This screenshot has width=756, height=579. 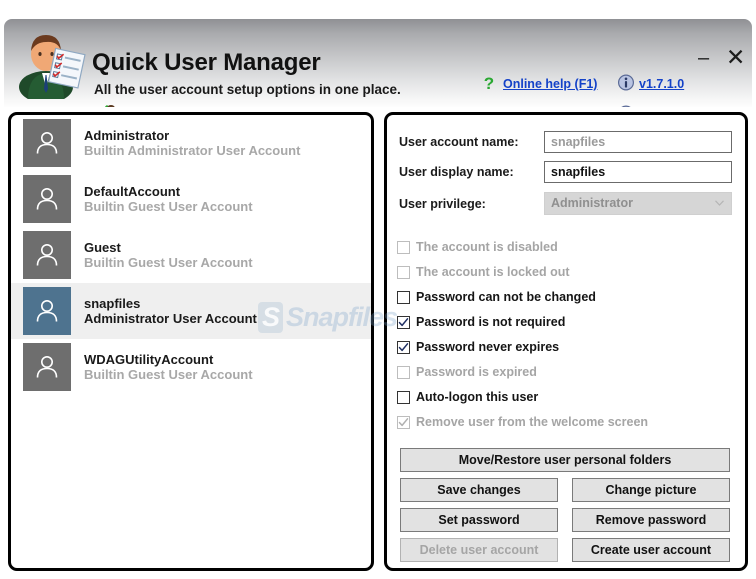 I want to click on checkbox-row: Password is not required, so click(x=481, y=322).